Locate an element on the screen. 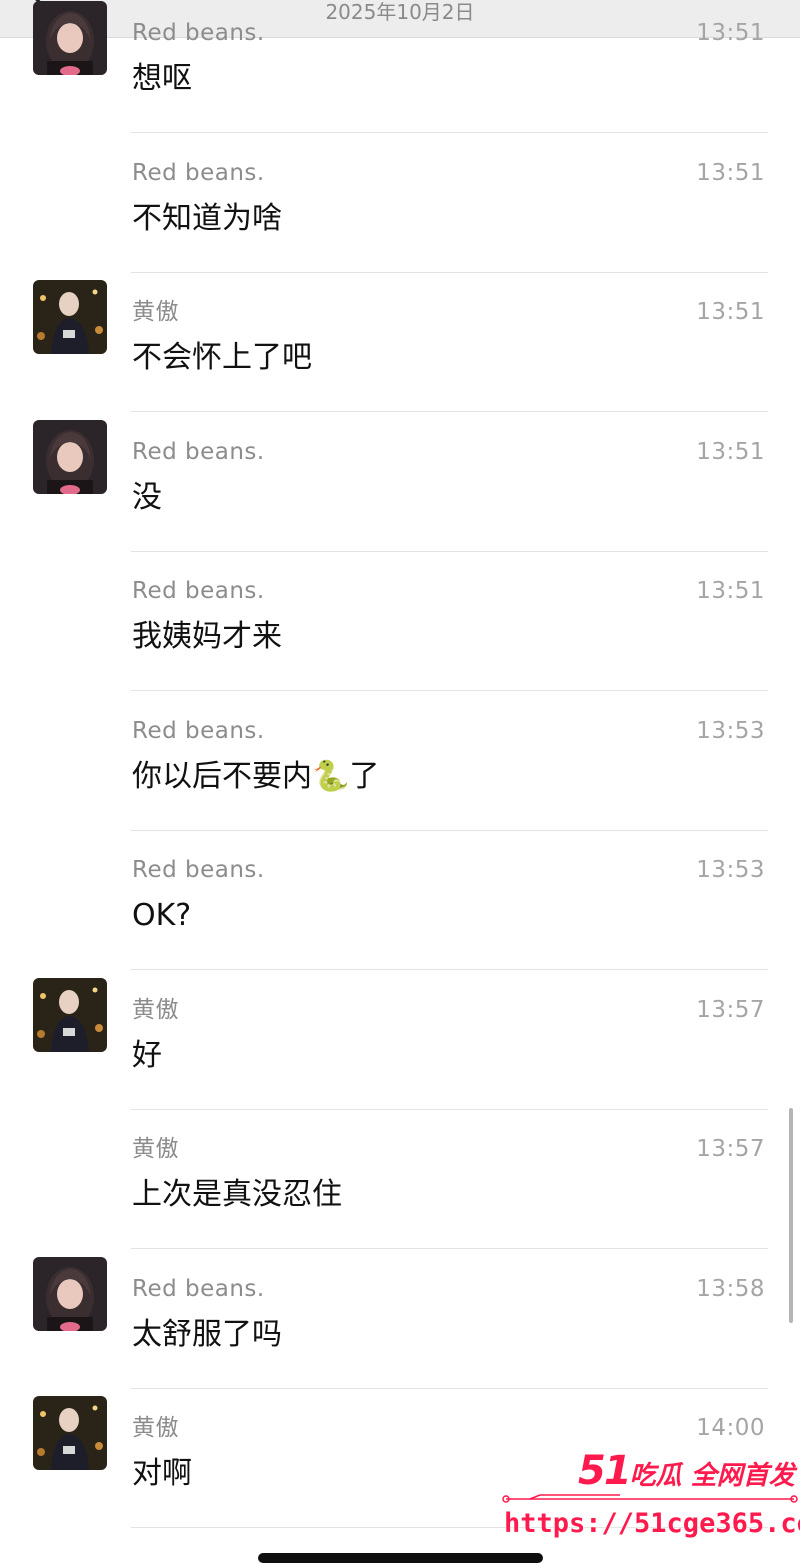 This screenshot has width=800, height=1563. watermark-slogan: 吃瓜 全网首发 is located at coordinates (712, 1476).